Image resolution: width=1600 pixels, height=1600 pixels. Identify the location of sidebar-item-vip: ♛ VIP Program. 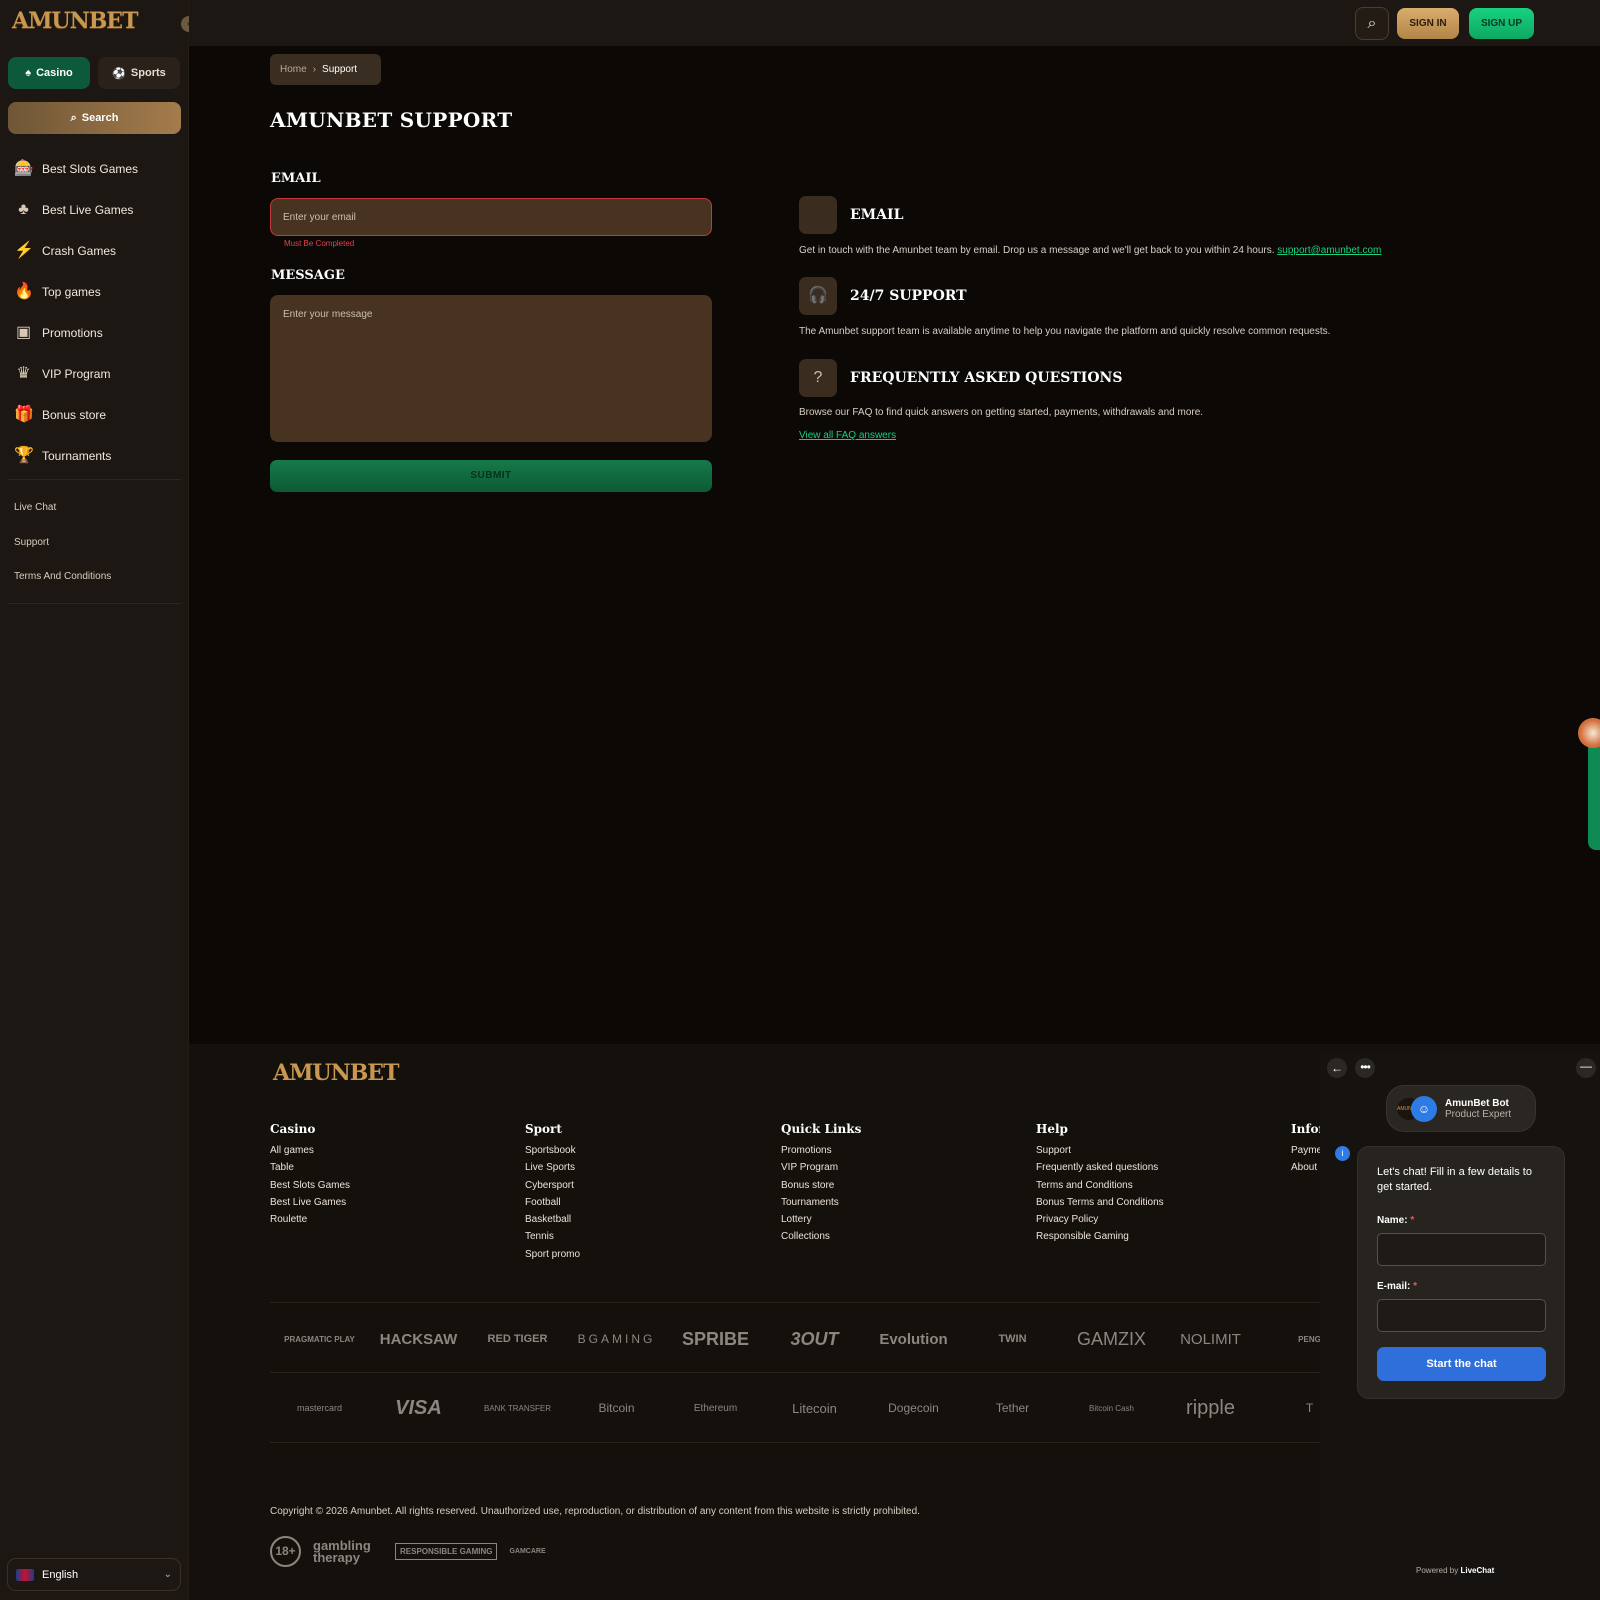
(99, 373).